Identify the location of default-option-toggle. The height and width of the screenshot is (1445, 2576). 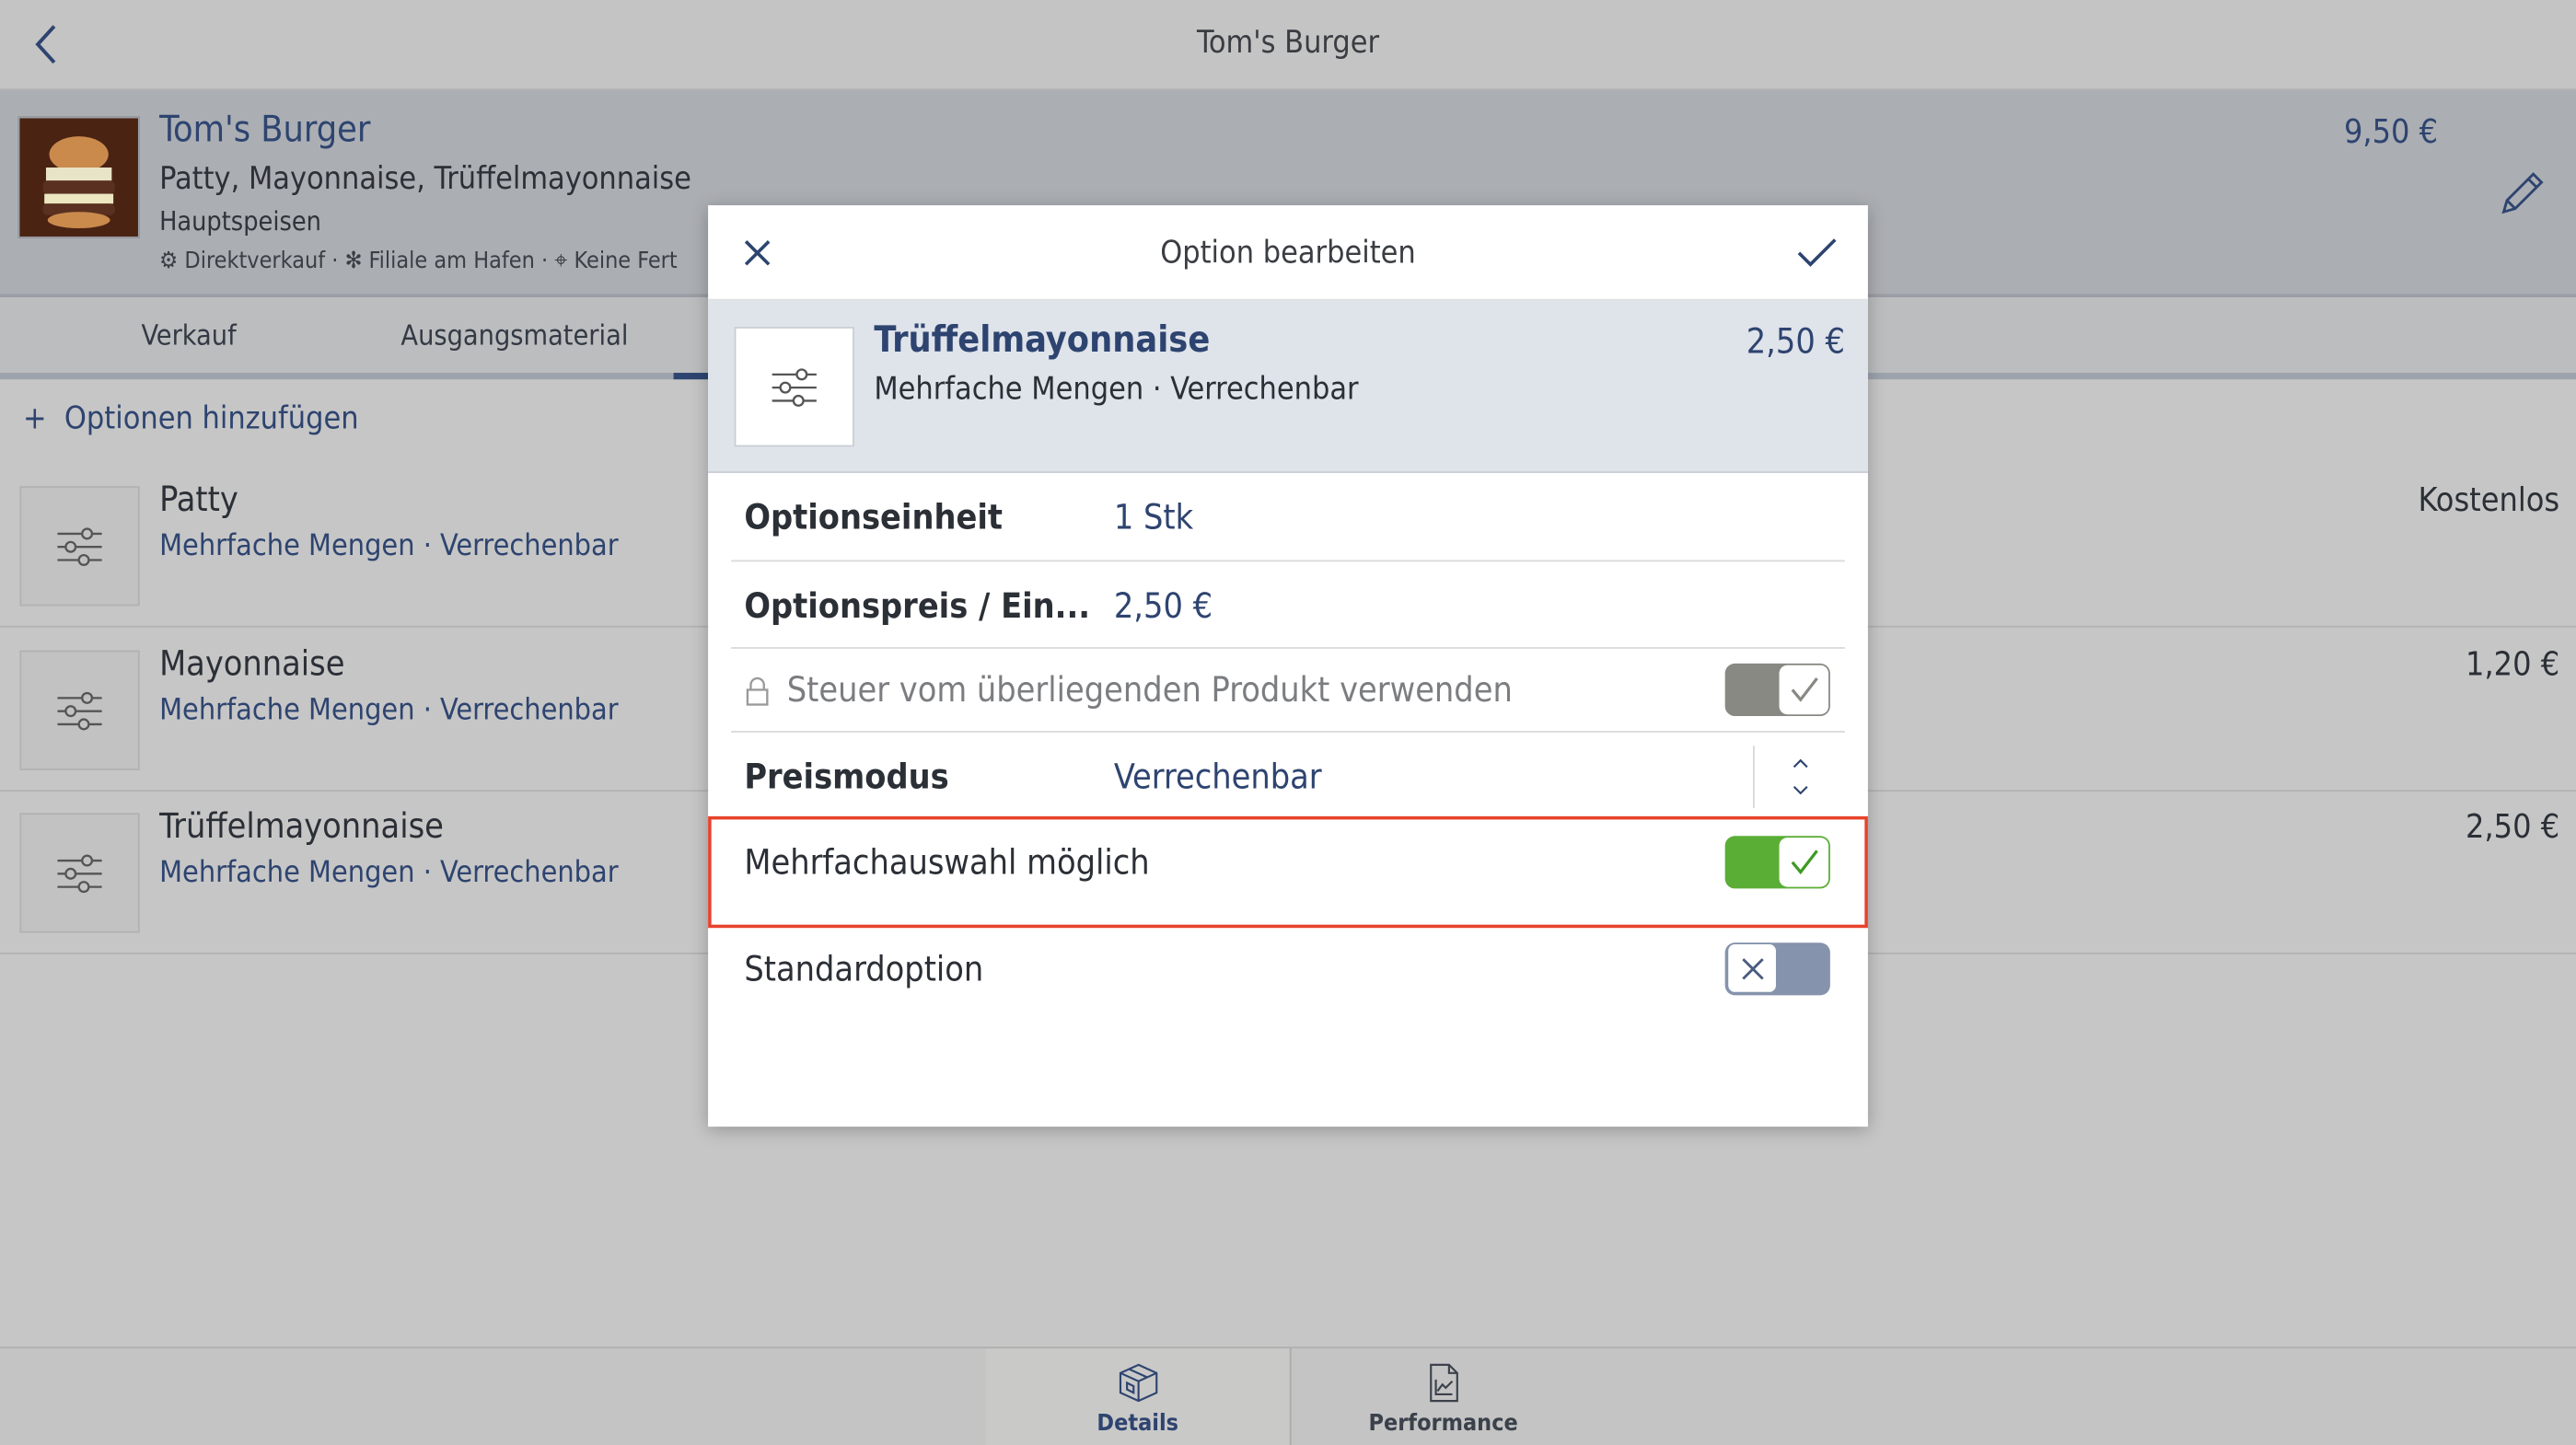
(1777, 969).